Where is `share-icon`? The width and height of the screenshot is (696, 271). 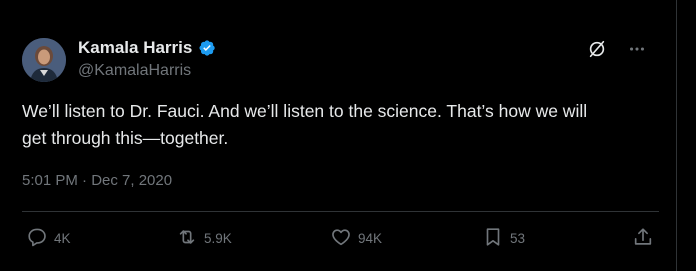 share-icon is located at coordinates (643, 238).